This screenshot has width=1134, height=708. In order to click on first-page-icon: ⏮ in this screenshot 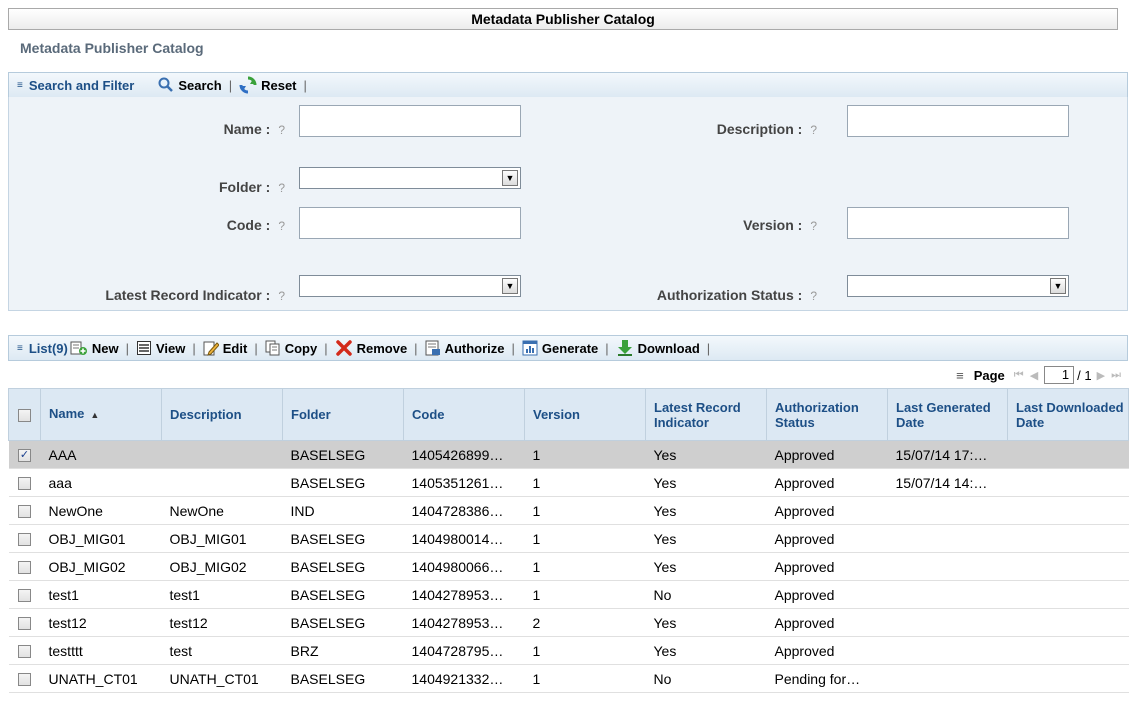, I will do `click(1019, 375)`.